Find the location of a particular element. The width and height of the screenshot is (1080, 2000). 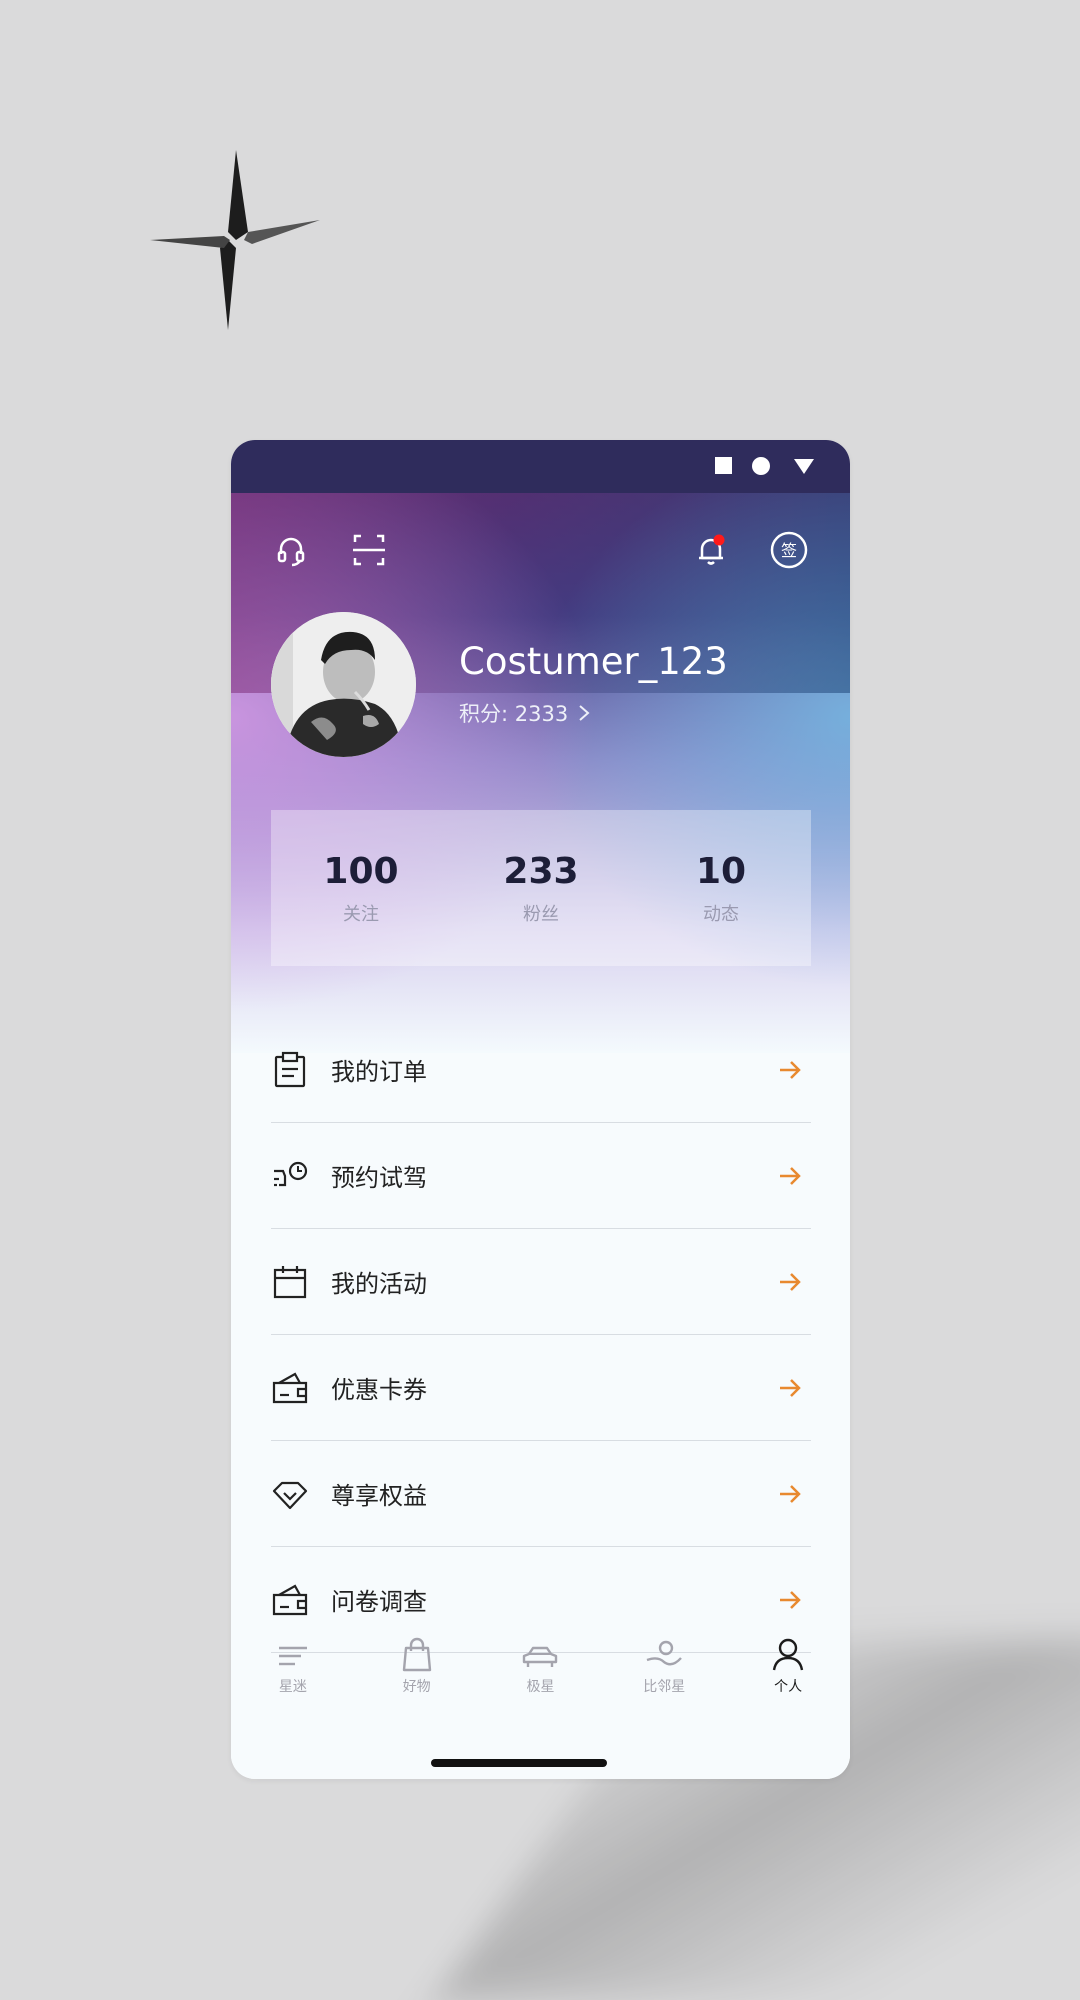

tab-stars: 星迷 is located at coordinates (293, 1666).